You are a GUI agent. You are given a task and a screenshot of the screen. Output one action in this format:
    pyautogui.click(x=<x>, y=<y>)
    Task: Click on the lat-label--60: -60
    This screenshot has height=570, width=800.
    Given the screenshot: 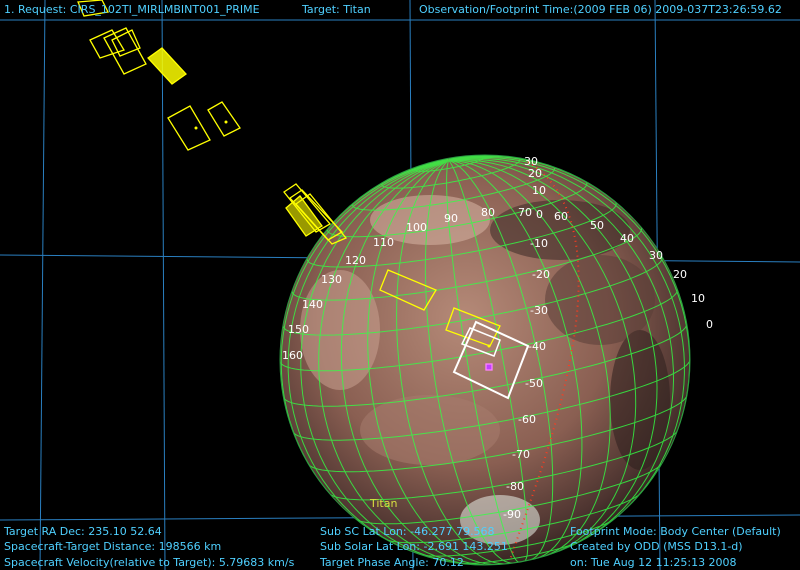 What is the action you would take?
    pyautogui.click(x=527, y=419)
    